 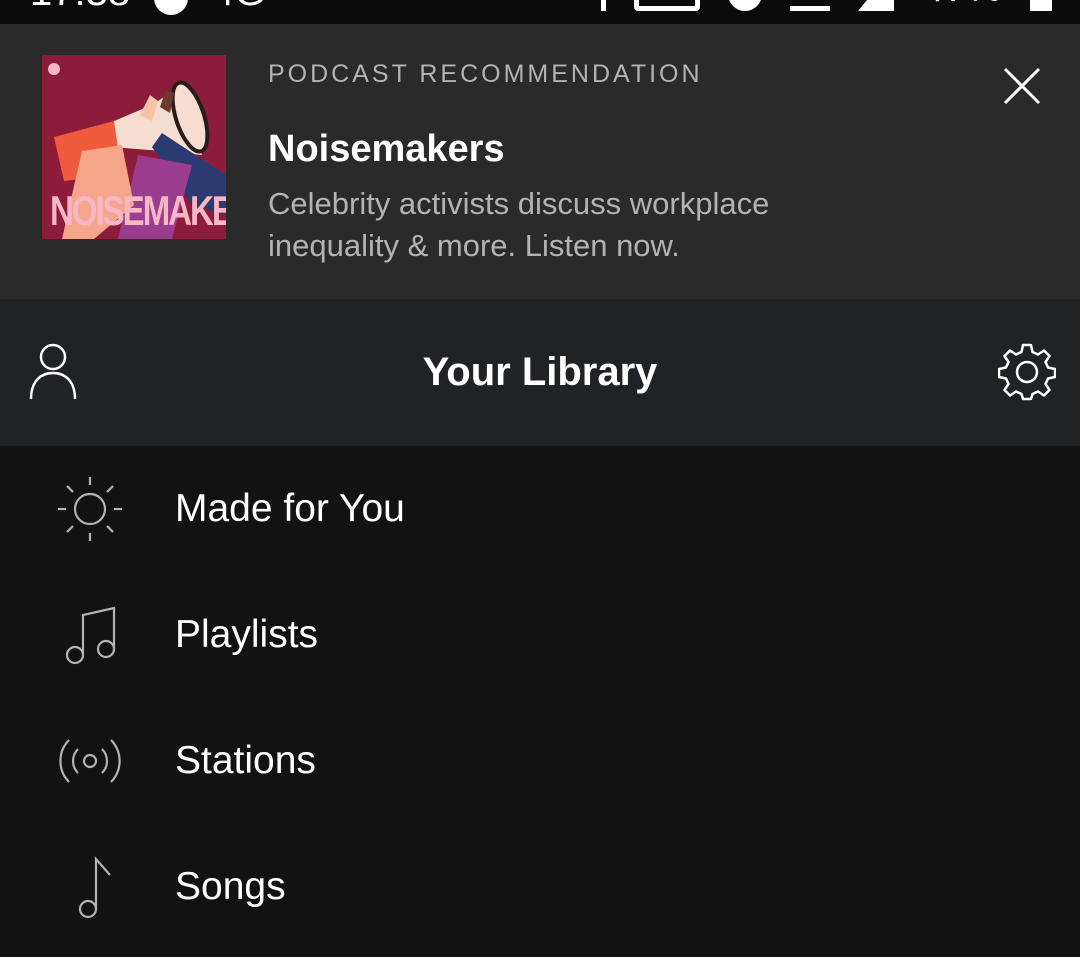 I want to click on wifi-icon, so click(x=809, y=5).